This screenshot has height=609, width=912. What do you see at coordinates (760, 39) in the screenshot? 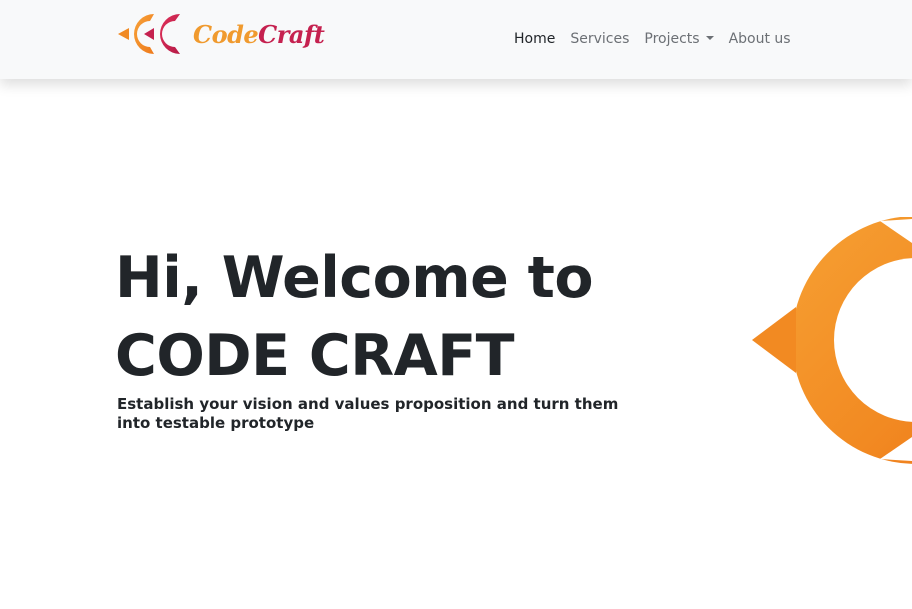
I see `nav-about-us: About us` at bounding box center [760, 39].